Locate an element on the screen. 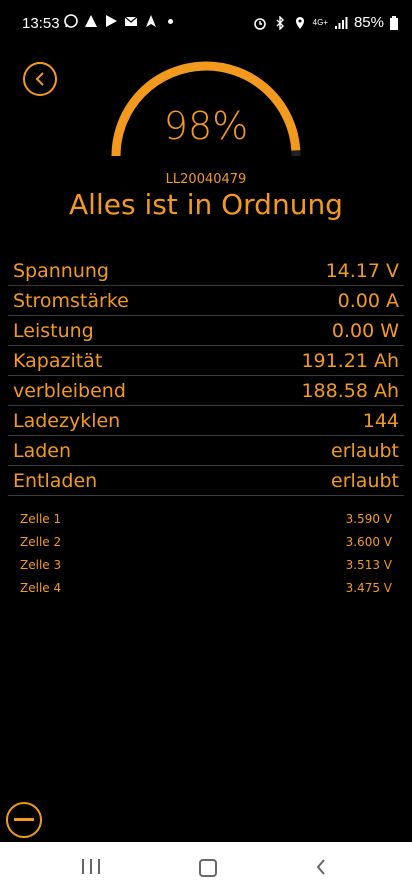  network-type: 4G+ is located at coordinates (320, 22).